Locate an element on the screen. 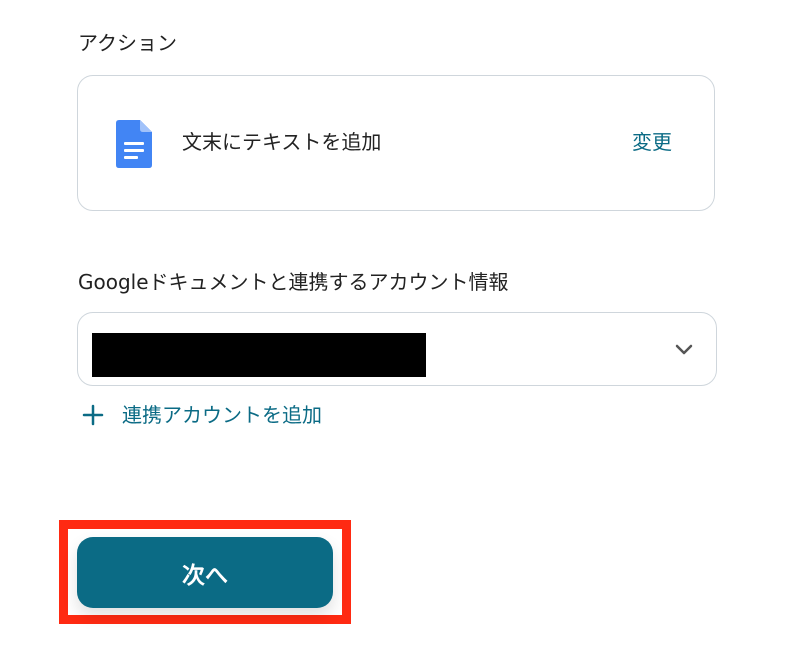  account-section-label: Googleドキュメントと連携するアカウント情報 is located at coordinates (293, 282).